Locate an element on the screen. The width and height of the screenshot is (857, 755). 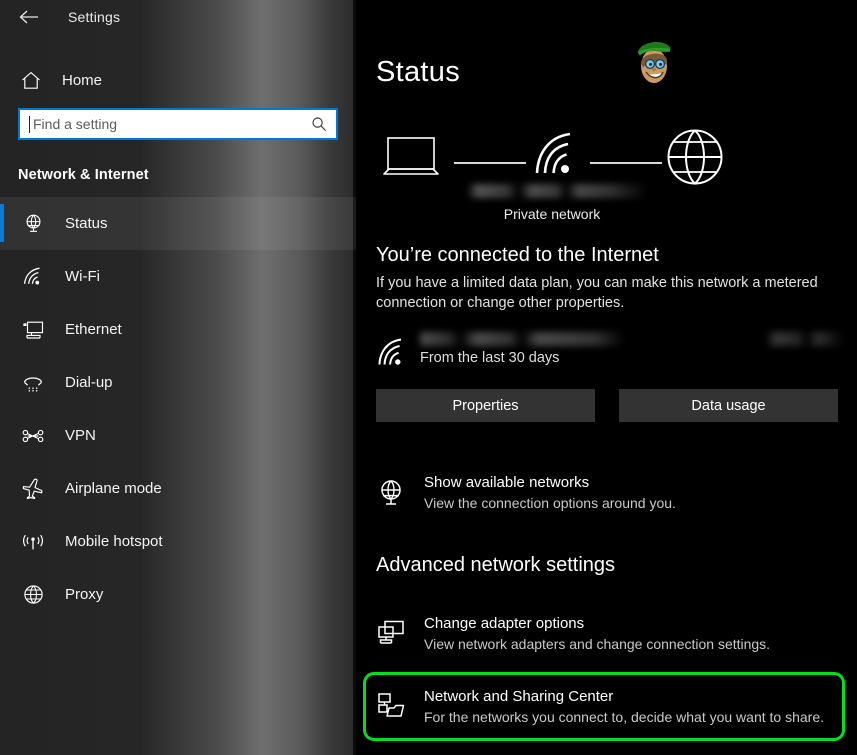
dialup-phone-icon is located at coordinates (33, 383).